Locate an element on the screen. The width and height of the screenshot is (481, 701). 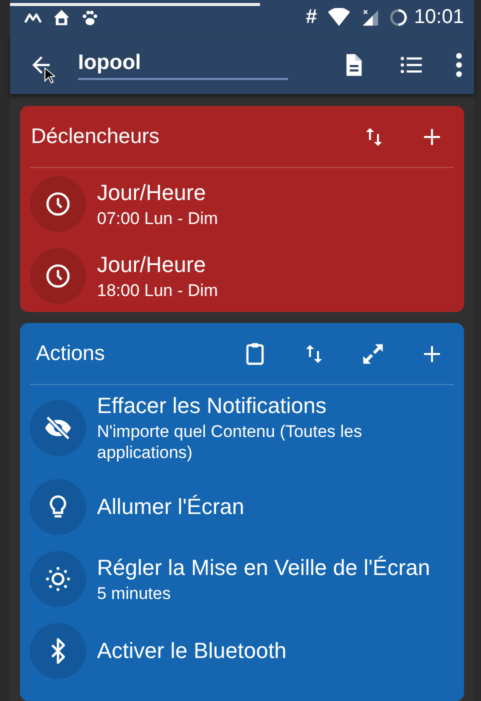
wifi-icon is located at coordinates (338, 18).